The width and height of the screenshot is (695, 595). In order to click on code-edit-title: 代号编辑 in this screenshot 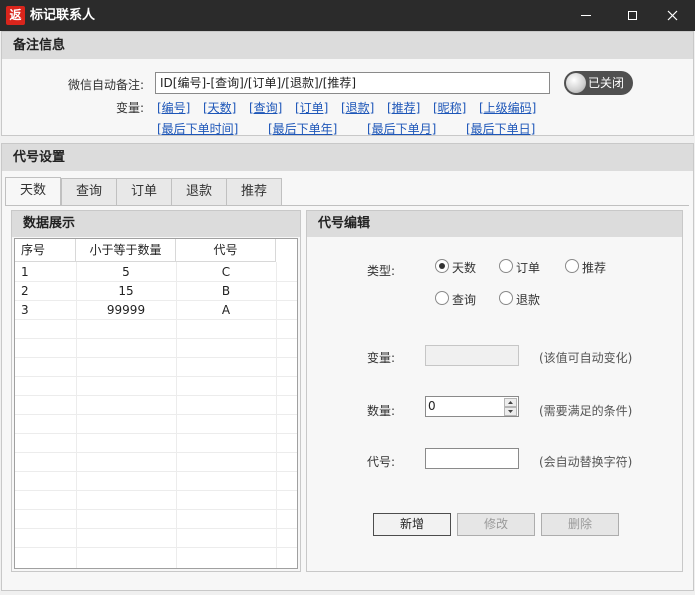, I will do `click(494, 224)`.